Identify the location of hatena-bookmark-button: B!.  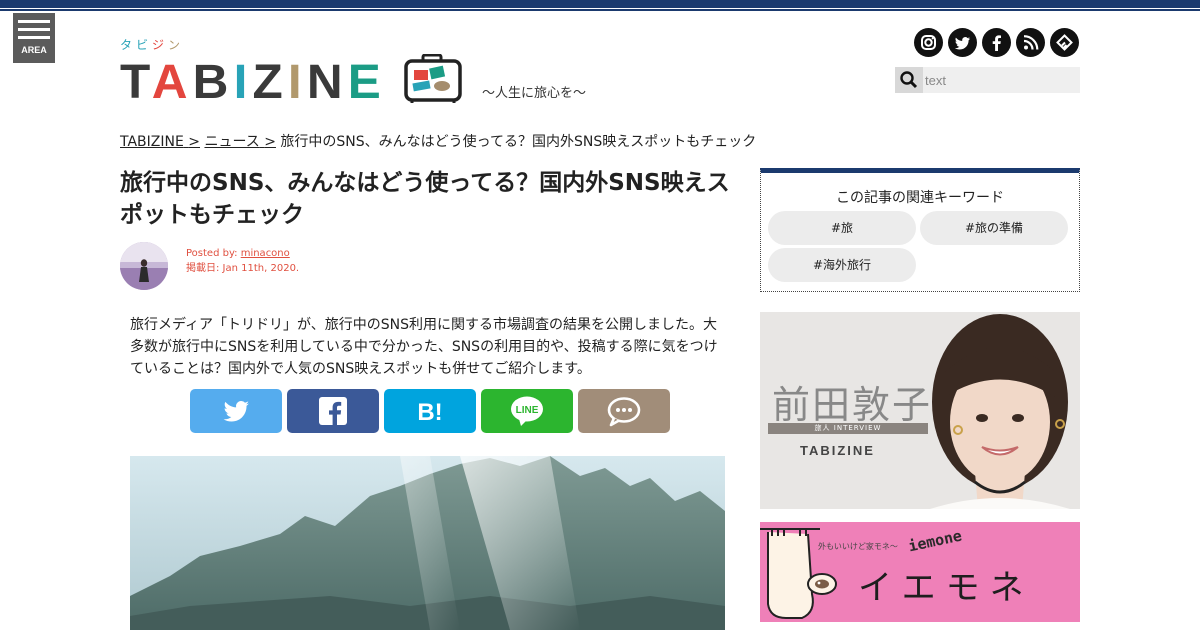
(430, 411).